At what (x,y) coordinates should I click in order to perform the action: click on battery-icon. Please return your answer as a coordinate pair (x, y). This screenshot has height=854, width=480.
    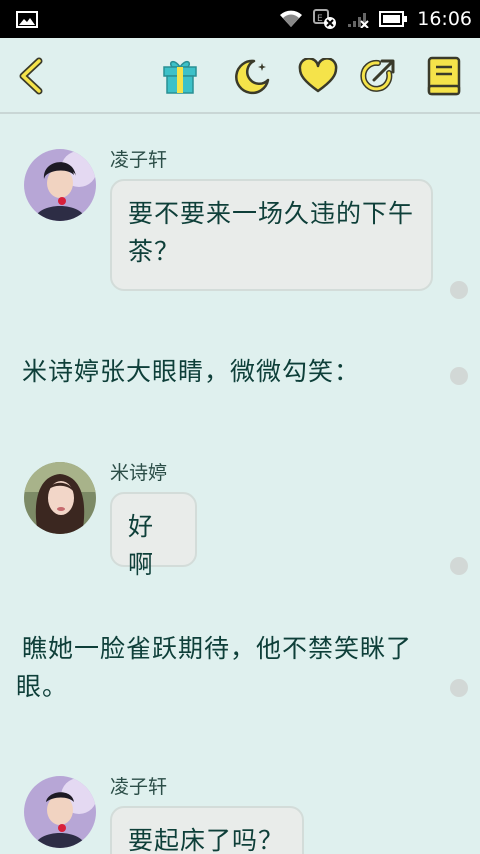
    Looking at the image, I should click on (393, 19).